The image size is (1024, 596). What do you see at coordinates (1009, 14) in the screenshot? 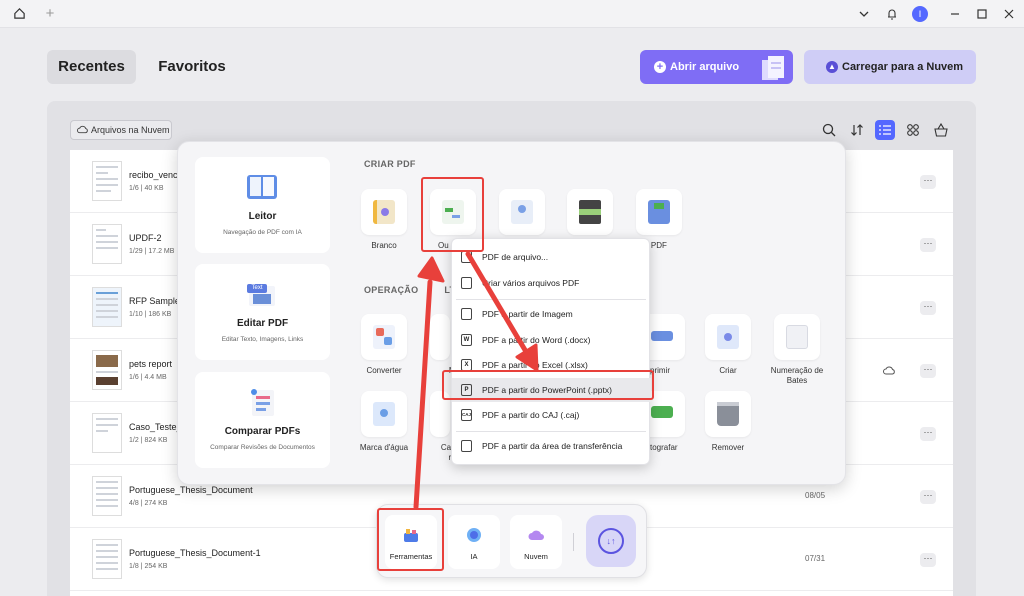
I see `close-icon` at bounding box center [1009, 14].